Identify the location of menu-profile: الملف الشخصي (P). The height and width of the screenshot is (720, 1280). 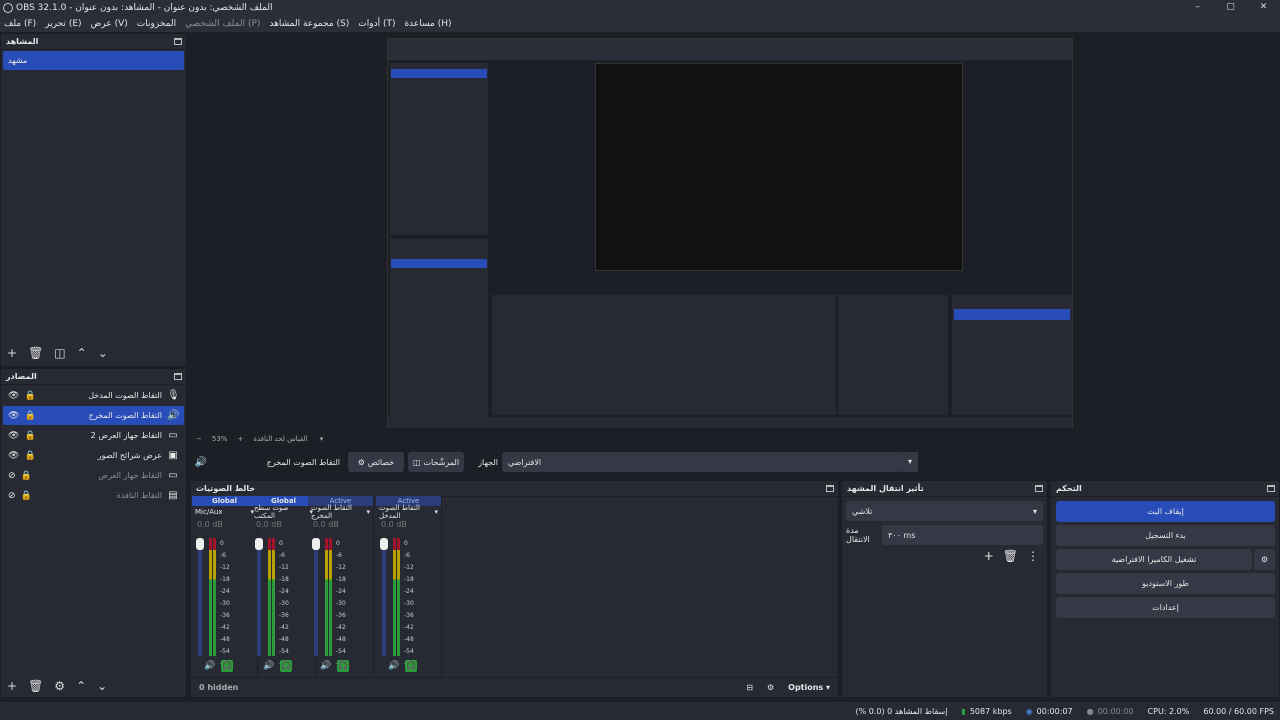
(222, 24).